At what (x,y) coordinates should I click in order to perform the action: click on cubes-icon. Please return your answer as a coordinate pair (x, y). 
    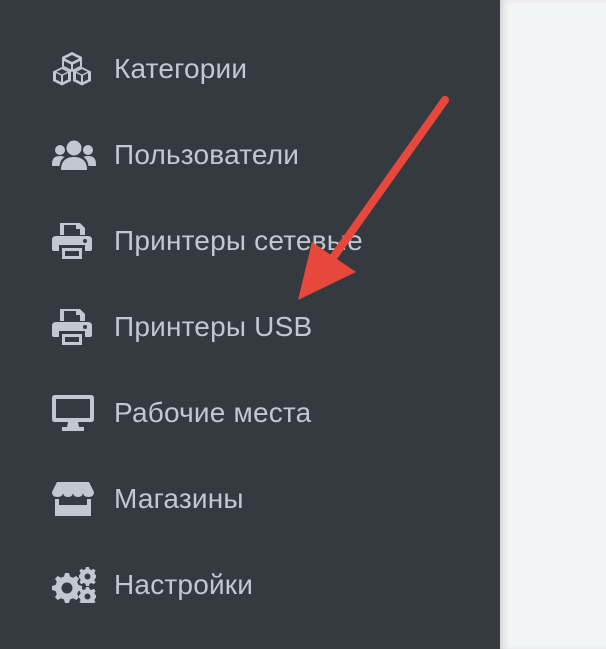
    Looking at the image, I should click on (74, 69).